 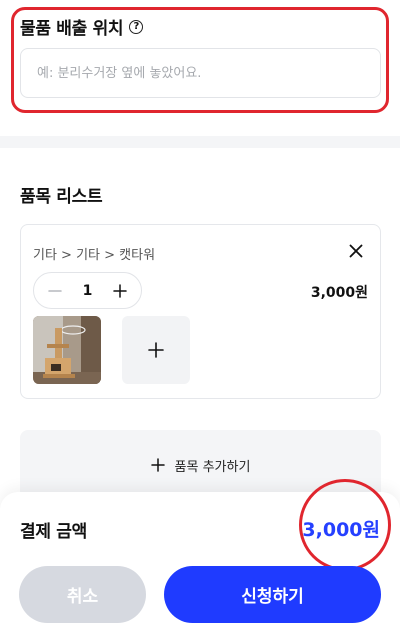 What do you see at coordinates (341, 530) in the screenshot?
I see `total-amount-value: 3,000원` at bounding box center [341, 530].